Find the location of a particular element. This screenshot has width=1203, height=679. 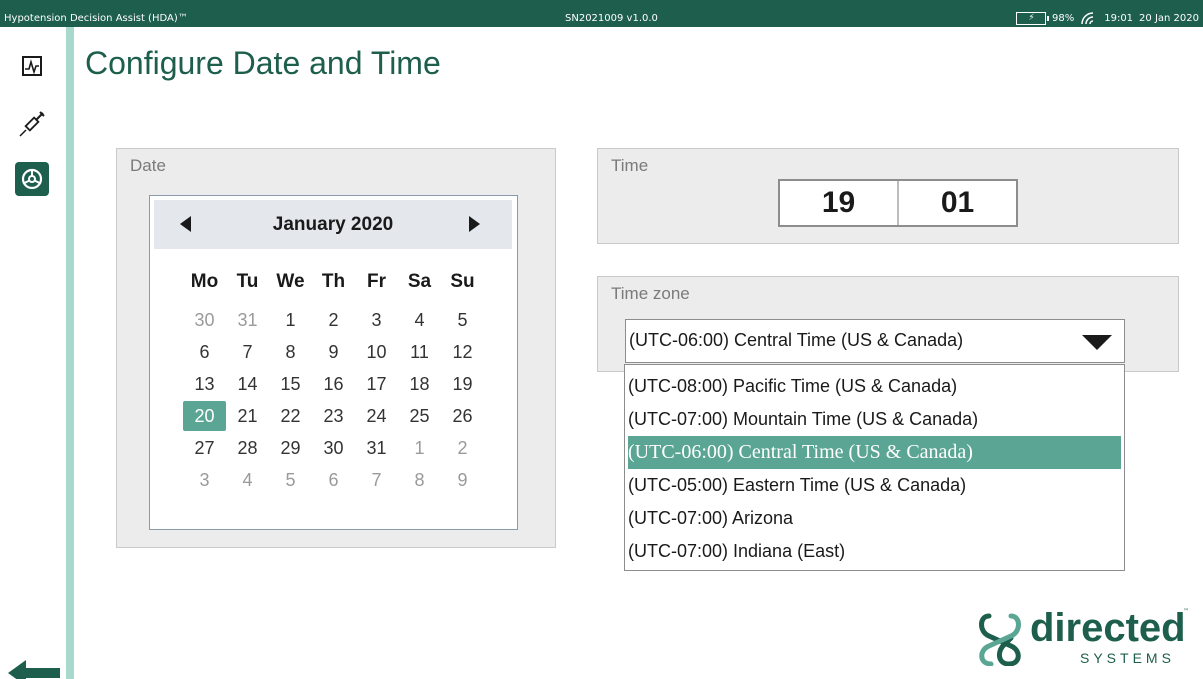

hour-field: 19 is located at coordinates (838, 203).